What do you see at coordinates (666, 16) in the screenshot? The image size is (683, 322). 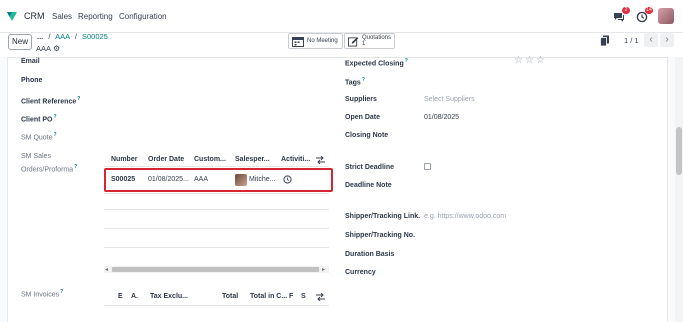 I see `user-avatar` at bounding box center [666, 16].